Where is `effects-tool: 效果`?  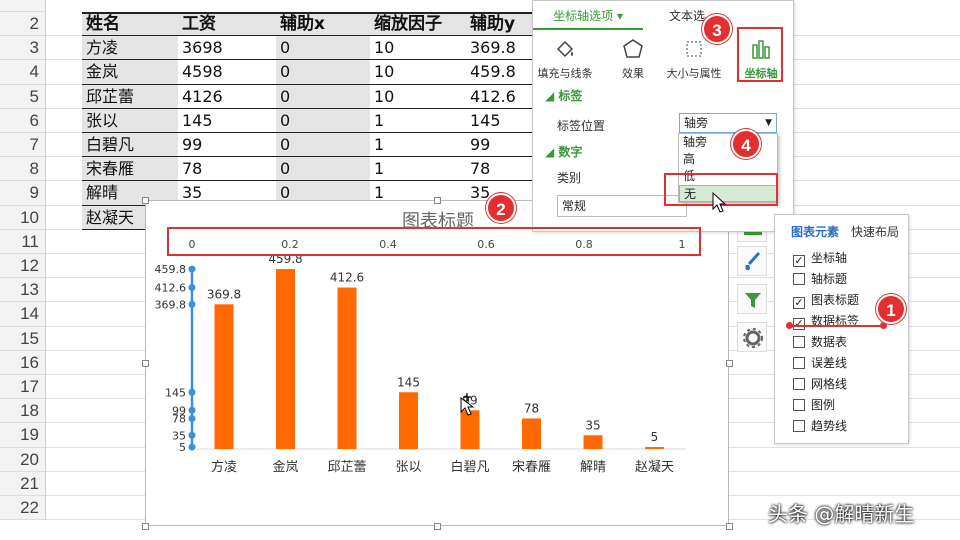
effects-tool: 效果 is located at coordinates (633, 59).